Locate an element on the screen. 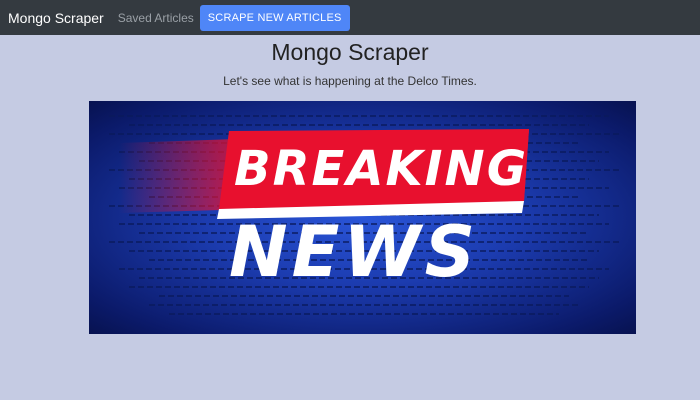 This screenshot has width=700, height=400. brand-link: Mongo Scraper is located at coordinates (56, 18).